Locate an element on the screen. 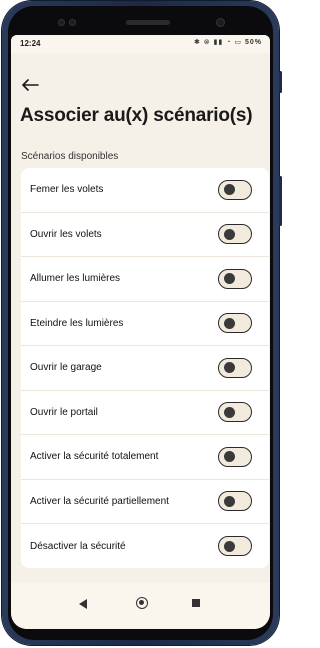  front-camera-icon is located at coordinates (220, 22).